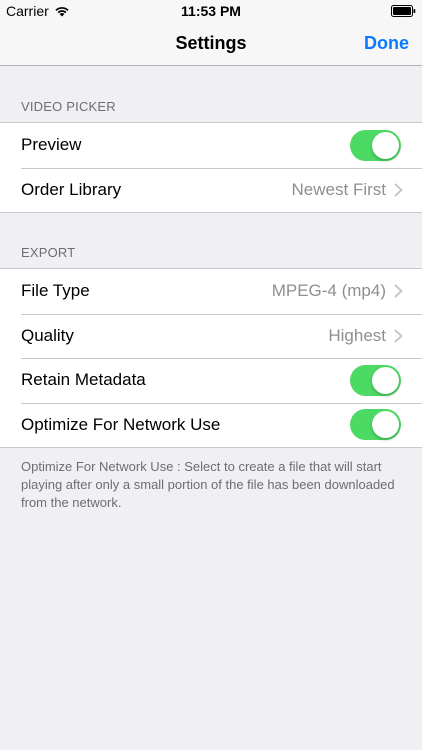  I want to click on retain-metadata-toggle, so click(375, 380).